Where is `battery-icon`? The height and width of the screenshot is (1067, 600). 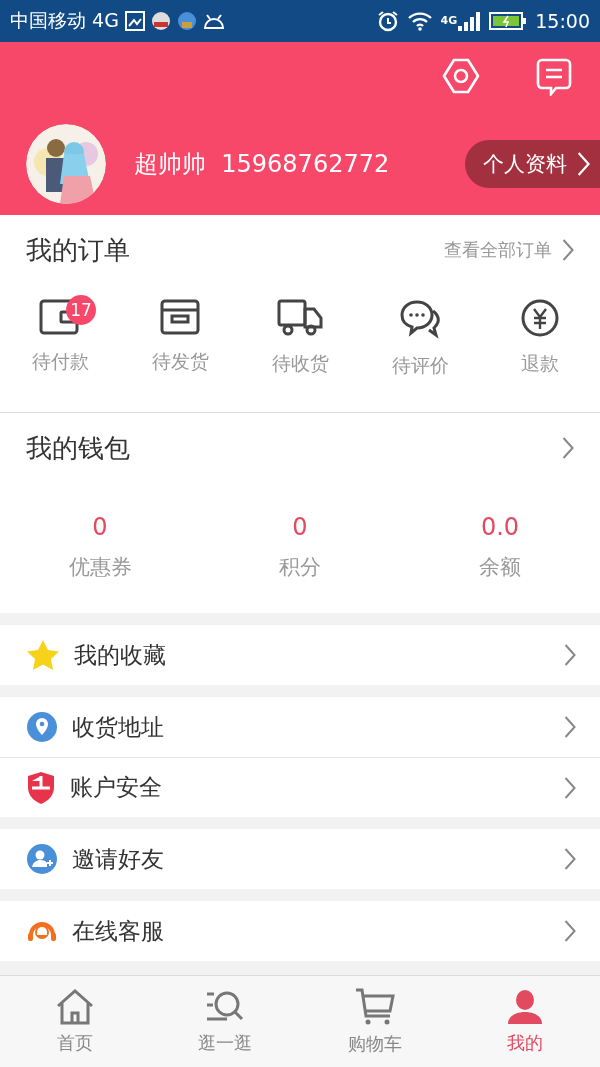 battery-icon is located at coordinates (508, 21).